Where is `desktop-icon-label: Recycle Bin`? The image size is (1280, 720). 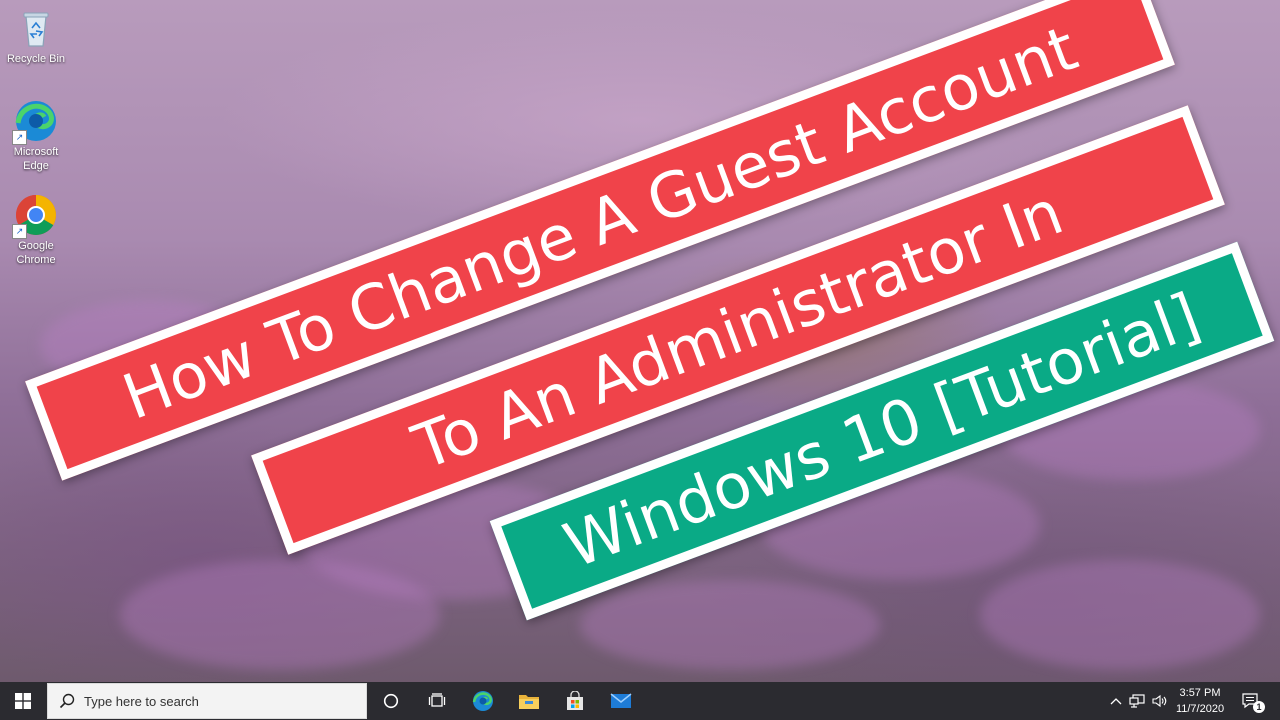
desktop-icon-label: Recycle Bin is located at coordinates (36, 59).